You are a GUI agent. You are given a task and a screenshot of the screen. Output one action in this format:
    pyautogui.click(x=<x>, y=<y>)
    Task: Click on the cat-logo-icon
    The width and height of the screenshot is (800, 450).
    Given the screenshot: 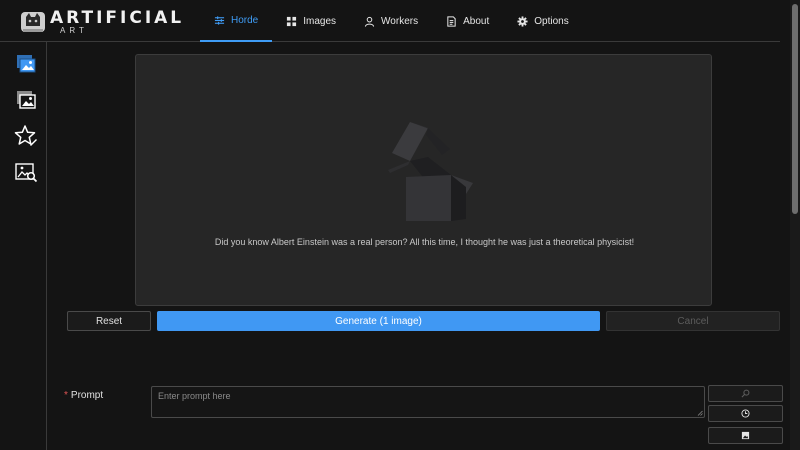 What is the action you would take?
    pyautogui.click(x=33, y=22)
    